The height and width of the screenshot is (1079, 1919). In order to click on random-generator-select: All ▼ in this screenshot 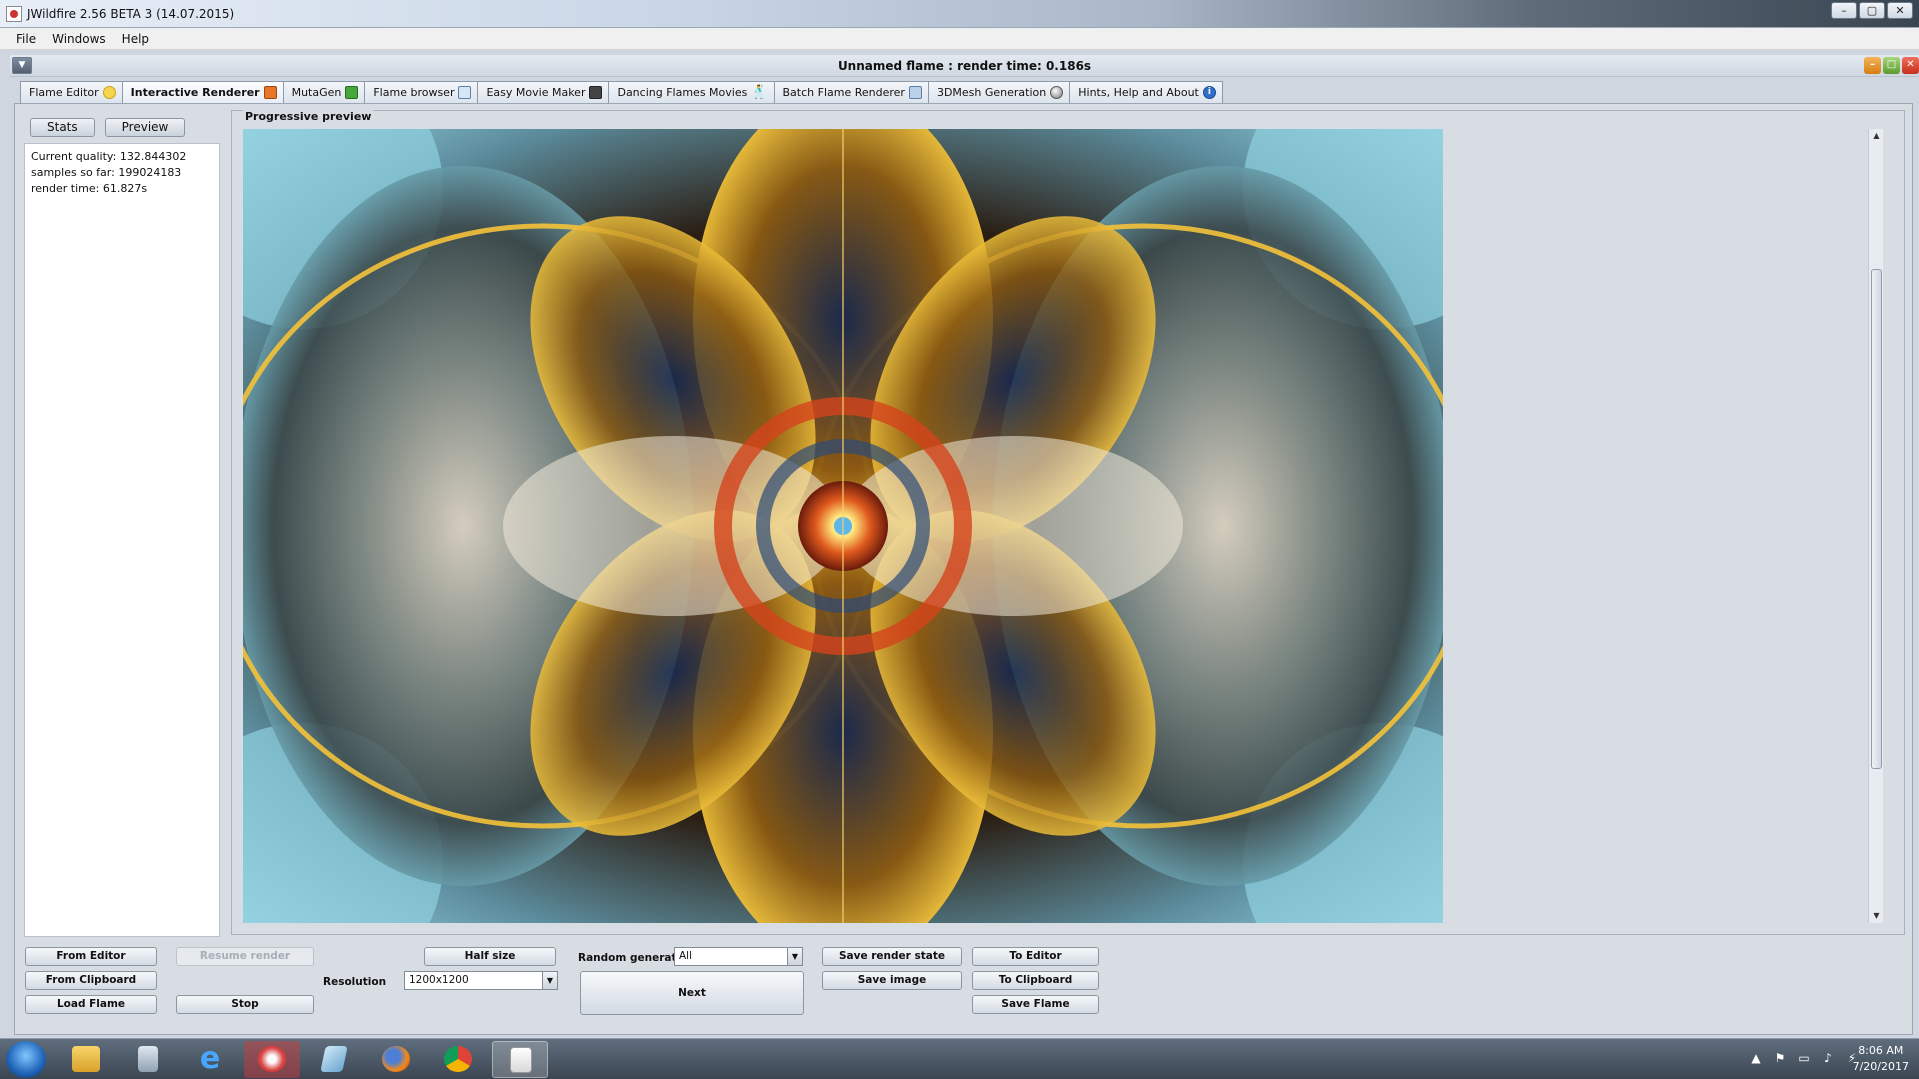, I will do `click(738, 956)`.